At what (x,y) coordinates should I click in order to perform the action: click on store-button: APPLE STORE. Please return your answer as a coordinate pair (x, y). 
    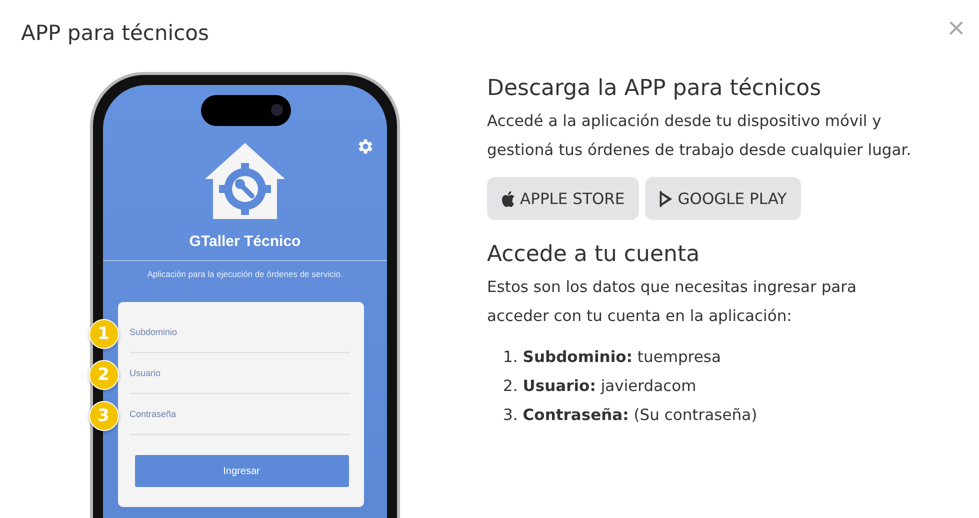
    Looking at the image, I should click on (563, 198).